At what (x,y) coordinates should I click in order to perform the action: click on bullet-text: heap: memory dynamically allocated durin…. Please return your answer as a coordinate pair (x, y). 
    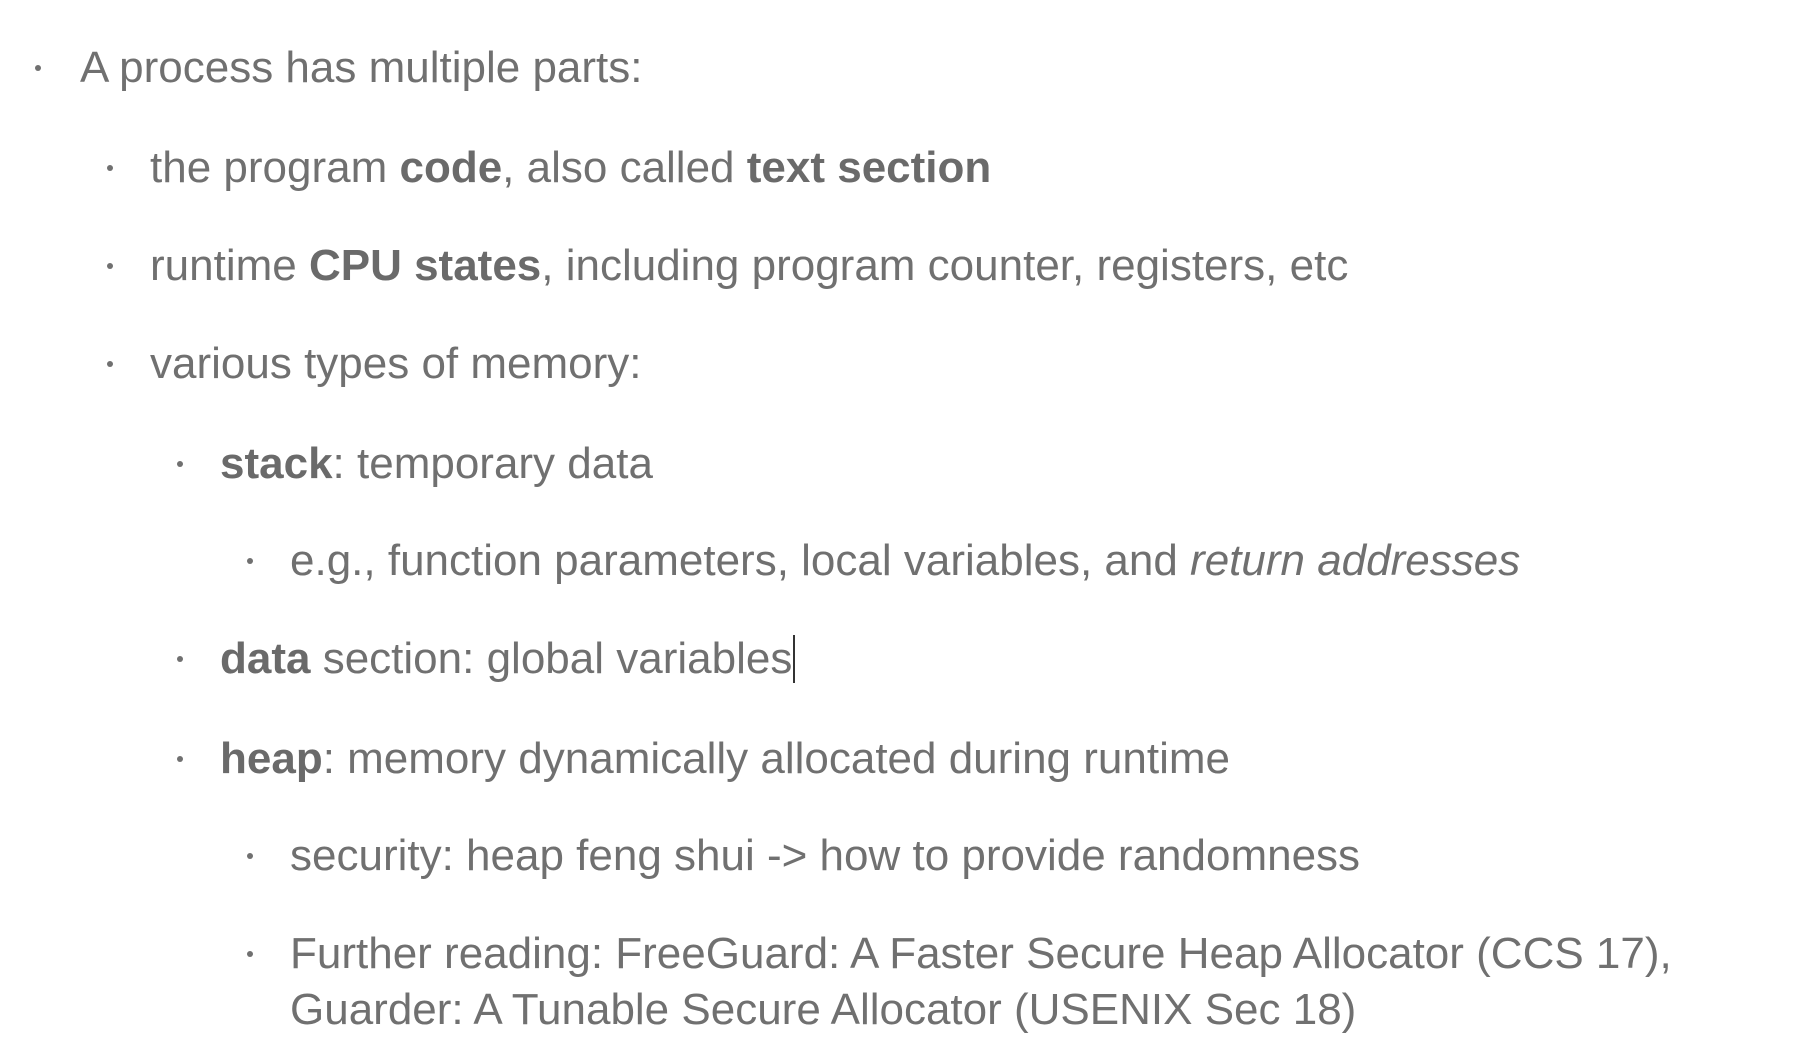
    Looking at the image, I should click on (725, 759).